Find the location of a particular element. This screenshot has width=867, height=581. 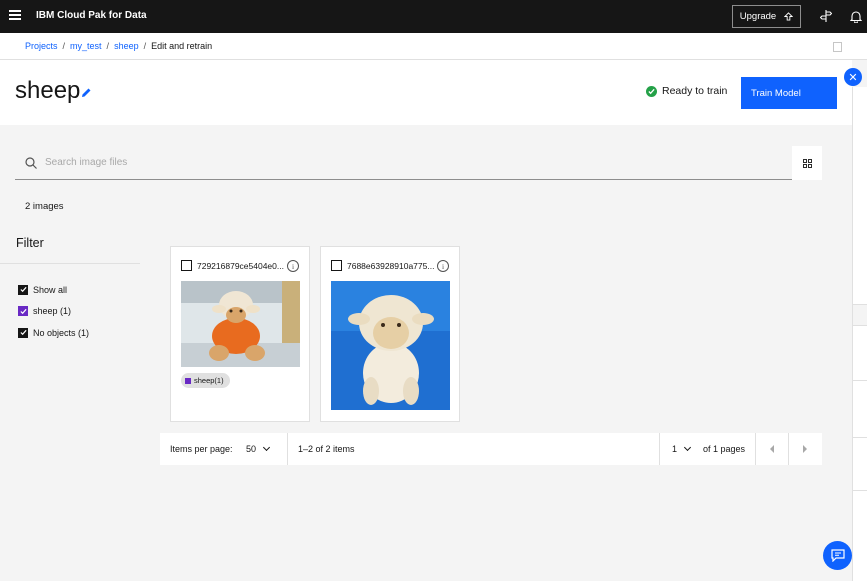

edit-icon is located at coordinates (86, 92).